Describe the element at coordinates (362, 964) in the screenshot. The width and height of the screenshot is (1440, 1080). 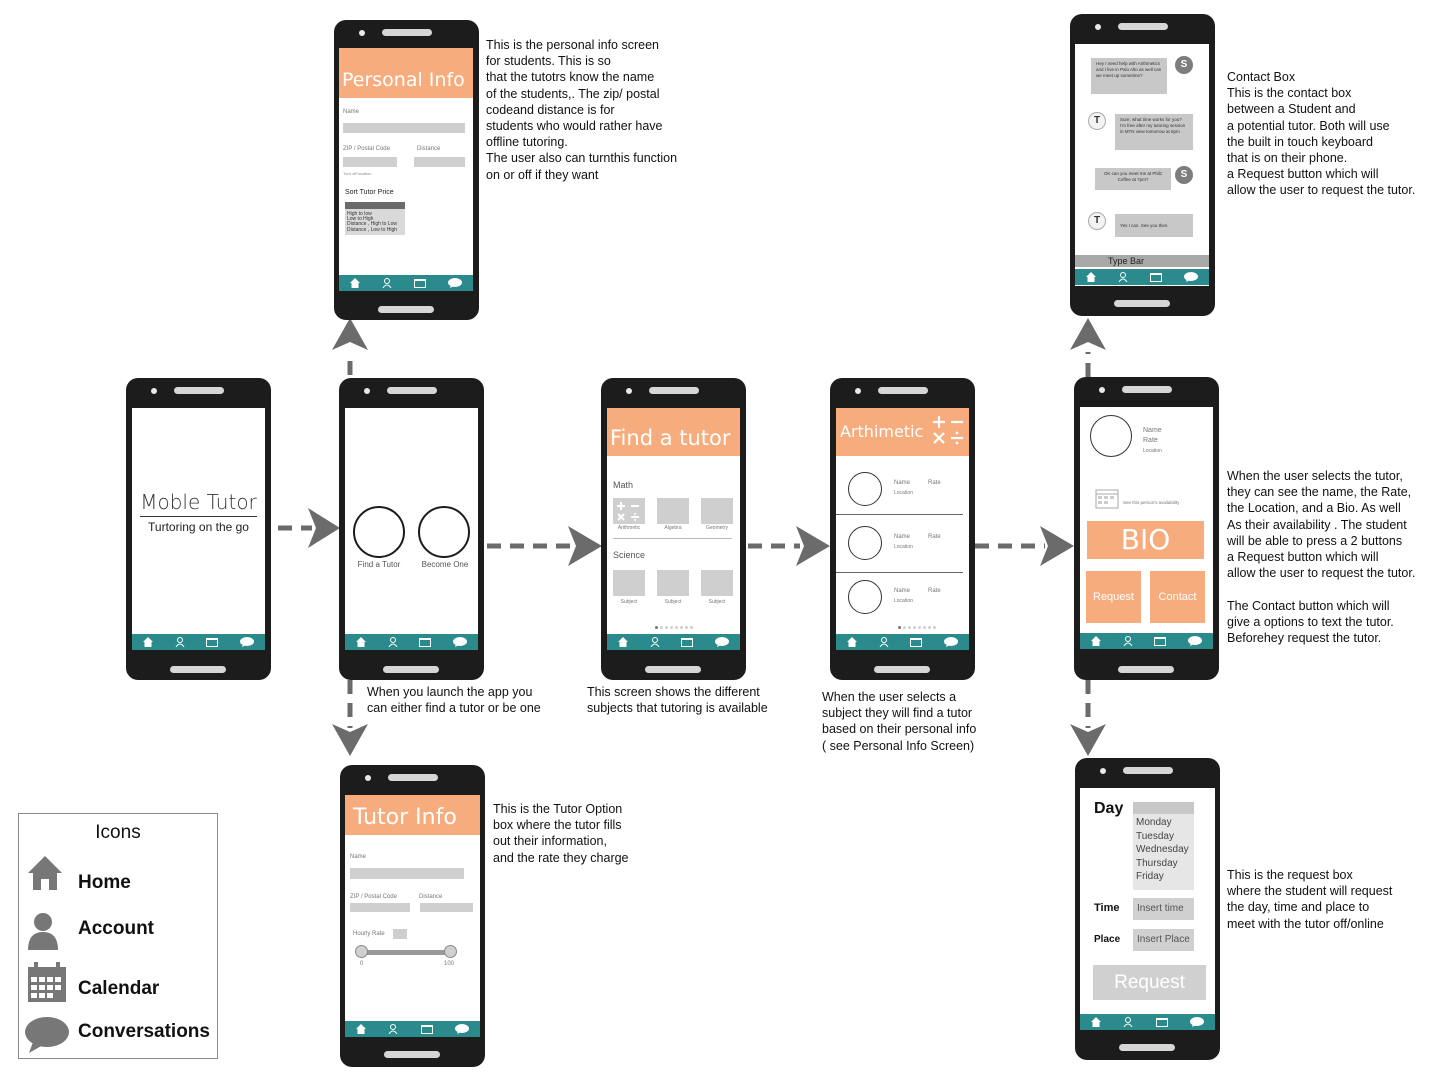
I see `slider-min-label: 0` at that location.